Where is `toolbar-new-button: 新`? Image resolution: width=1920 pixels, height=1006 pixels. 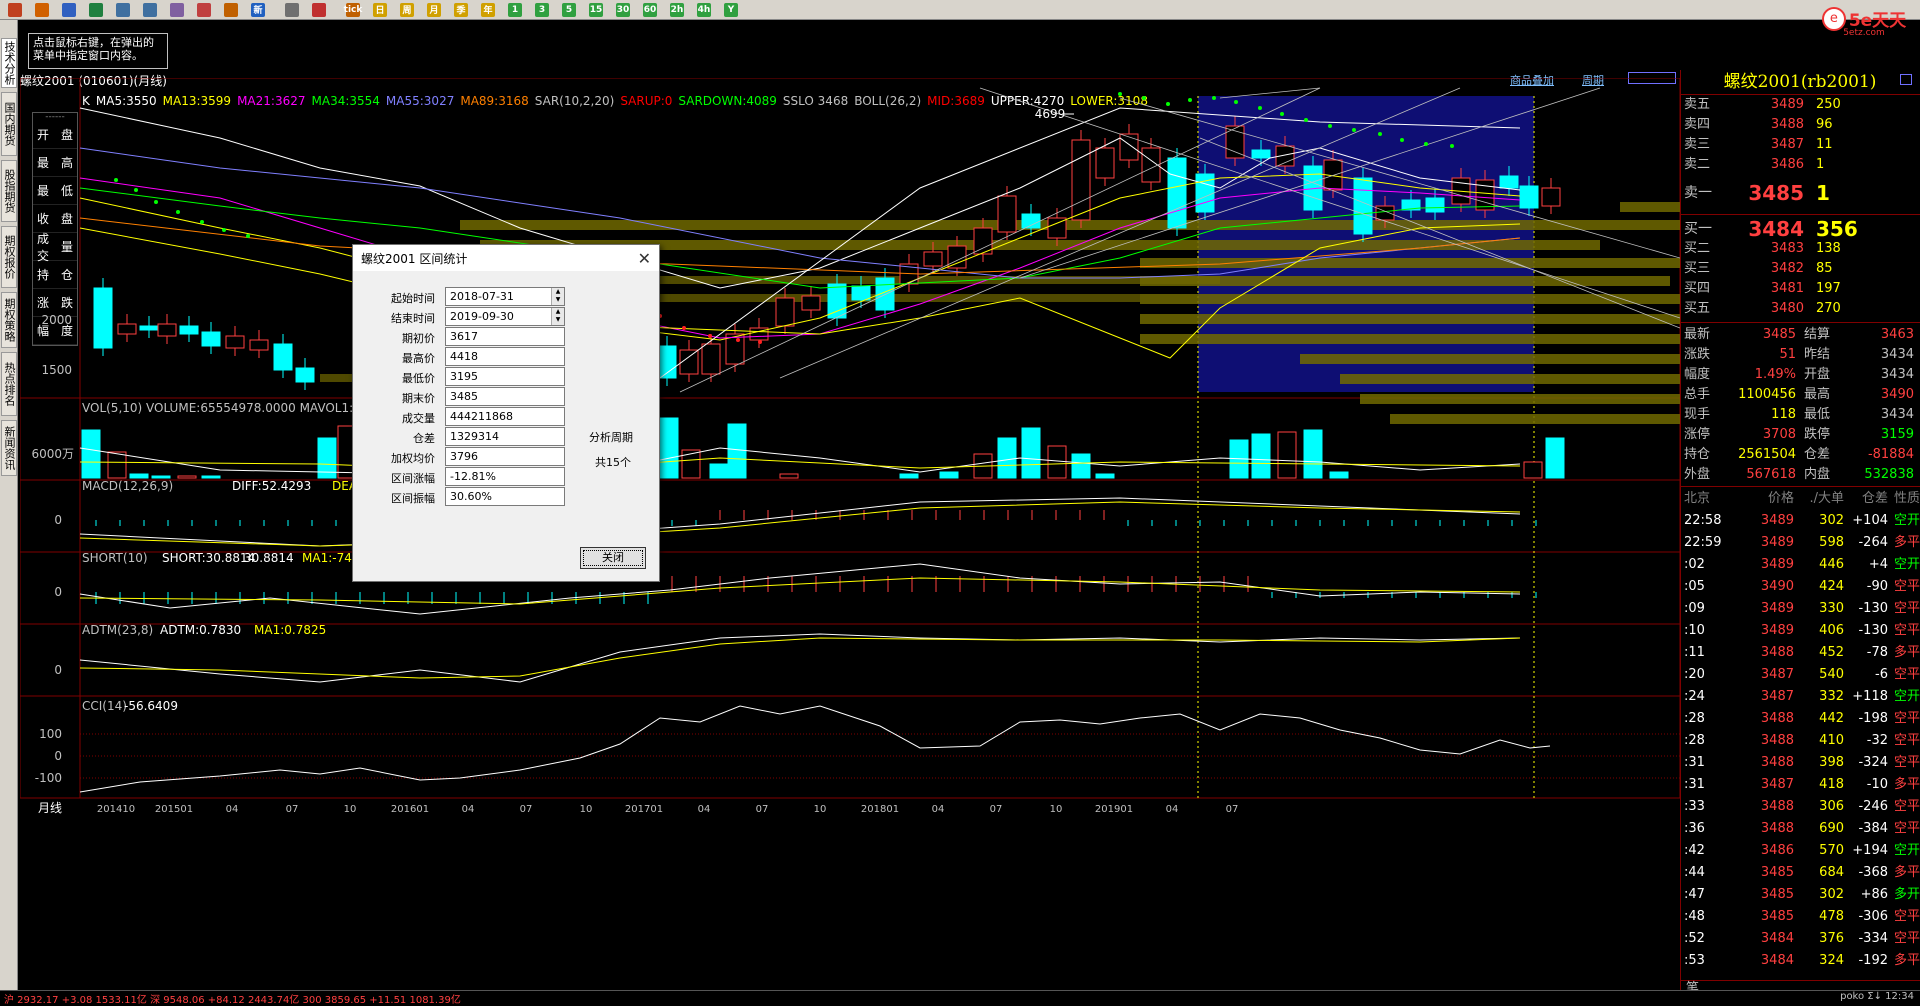 toolbar-new-button: 新 is located at coordinates (258, 10).